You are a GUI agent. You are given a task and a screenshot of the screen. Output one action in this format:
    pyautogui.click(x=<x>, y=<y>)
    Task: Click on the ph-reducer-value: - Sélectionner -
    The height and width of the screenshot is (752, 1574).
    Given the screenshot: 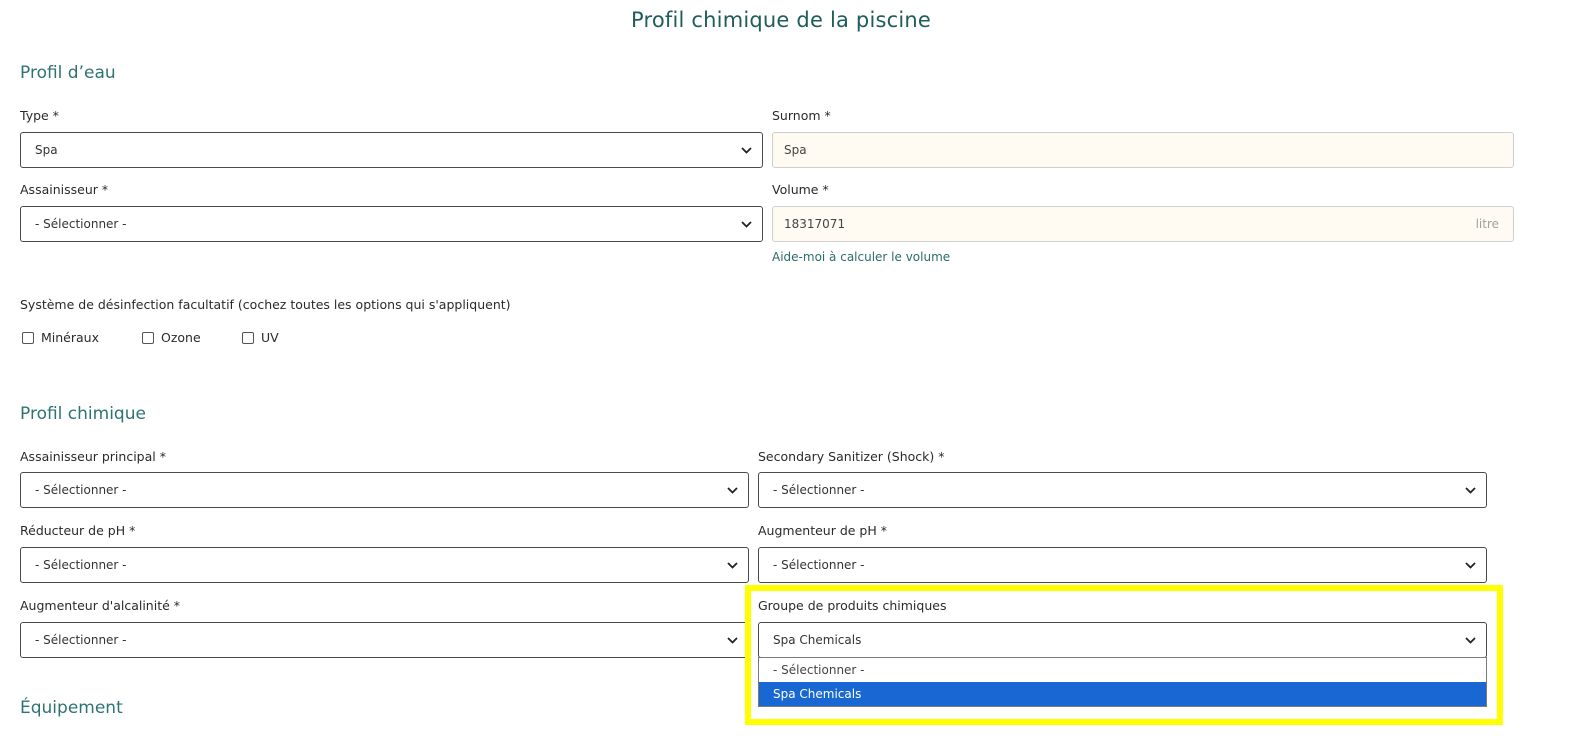 What is the action you would take?
    pyautogui.click(x=81, y=565)
    